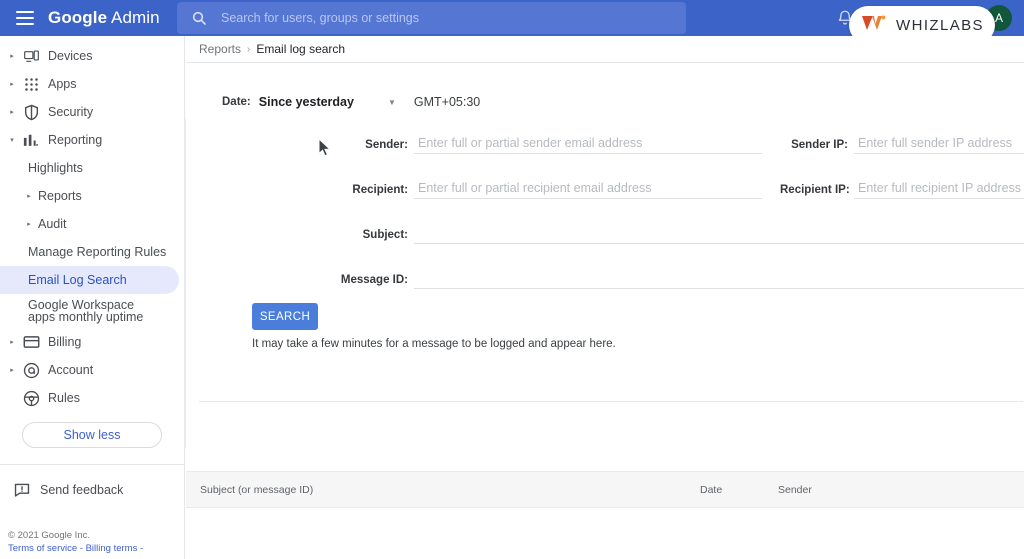 Image resolution: width=1024 pixels, height=559 pixels. What do you see at coordinates (133, 17) in the screenshot?
I see `brand-admin: Admin` at bounding box center [133, 17].